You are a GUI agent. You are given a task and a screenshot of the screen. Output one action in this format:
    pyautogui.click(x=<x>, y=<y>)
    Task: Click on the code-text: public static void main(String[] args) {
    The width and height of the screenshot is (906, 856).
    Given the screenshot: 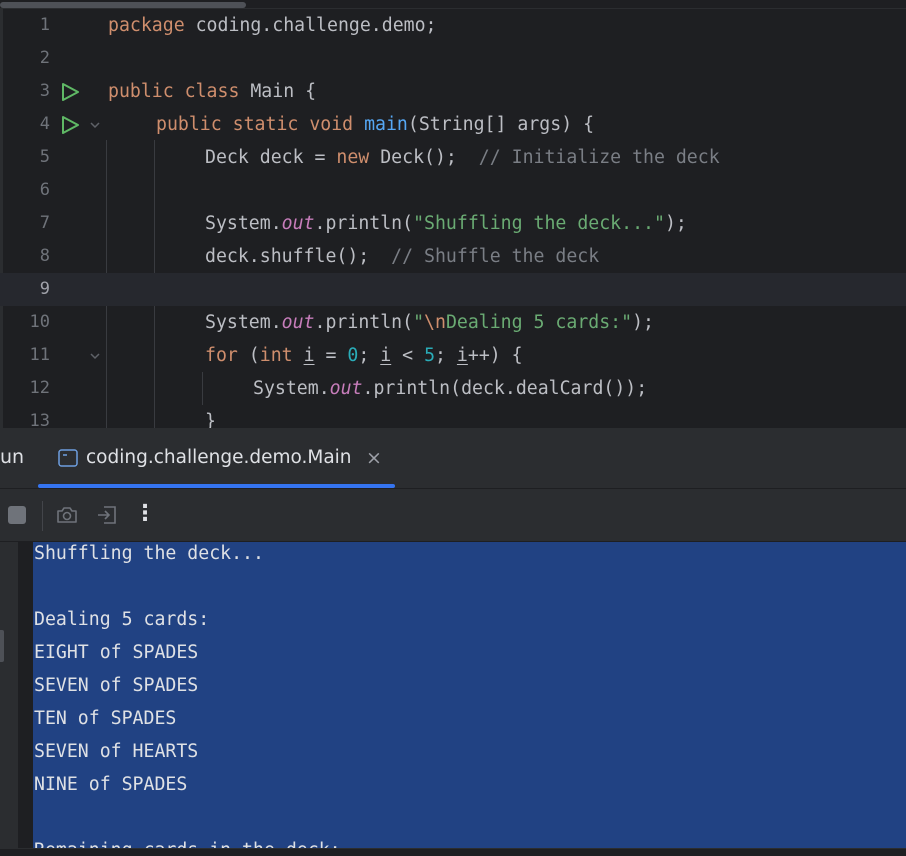 What is the action you would take?
    pyautogui.click(x=375, y=124)
    